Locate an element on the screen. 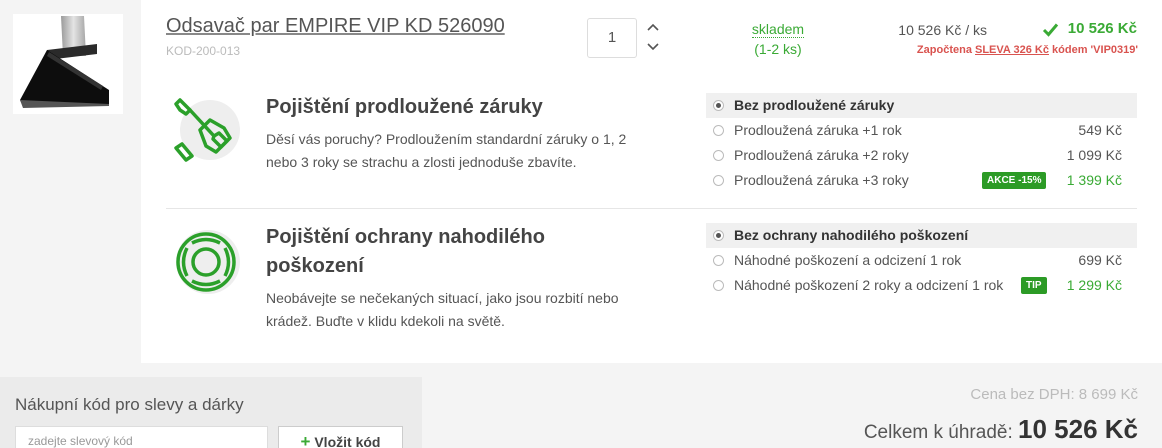 The image size is (1162, 448). item-total-value: 10 526 Kč is located at coordinates (1102, 28).